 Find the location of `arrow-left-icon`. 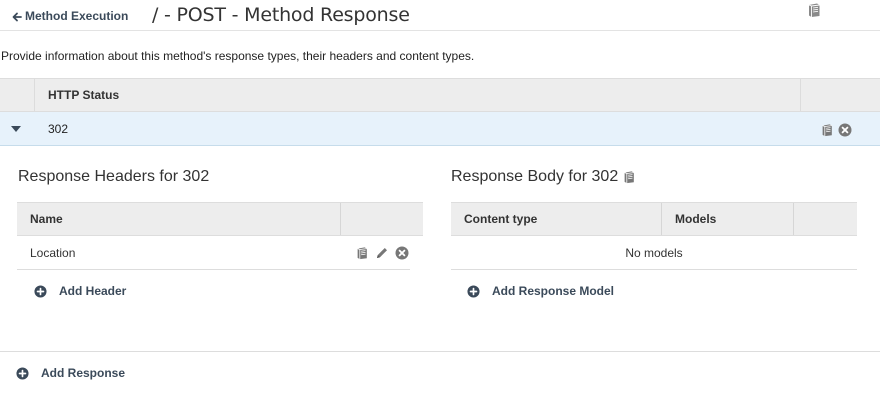

arrow-left-icon is located at coordinates (17, 16).